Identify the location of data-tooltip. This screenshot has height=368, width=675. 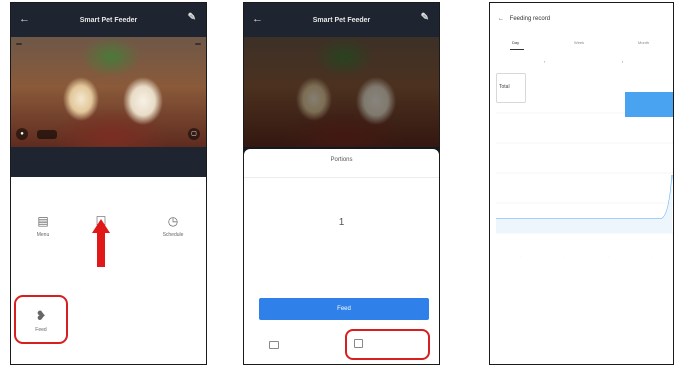
(649, 104).